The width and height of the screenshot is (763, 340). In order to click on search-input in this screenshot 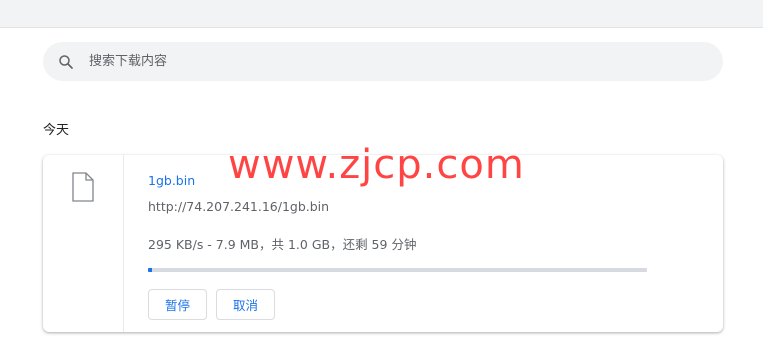, I will do `click(389, 61)`.